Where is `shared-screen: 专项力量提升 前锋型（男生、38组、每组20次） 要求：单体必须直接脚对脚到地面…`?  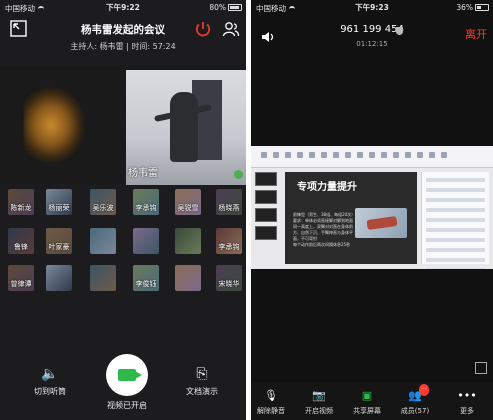 shared-screen: 专项力量提升 前锋型（男生、38组、每组20次） 要求：单体必须直接脚对脚到地面… is located at coordinates (372, 207).